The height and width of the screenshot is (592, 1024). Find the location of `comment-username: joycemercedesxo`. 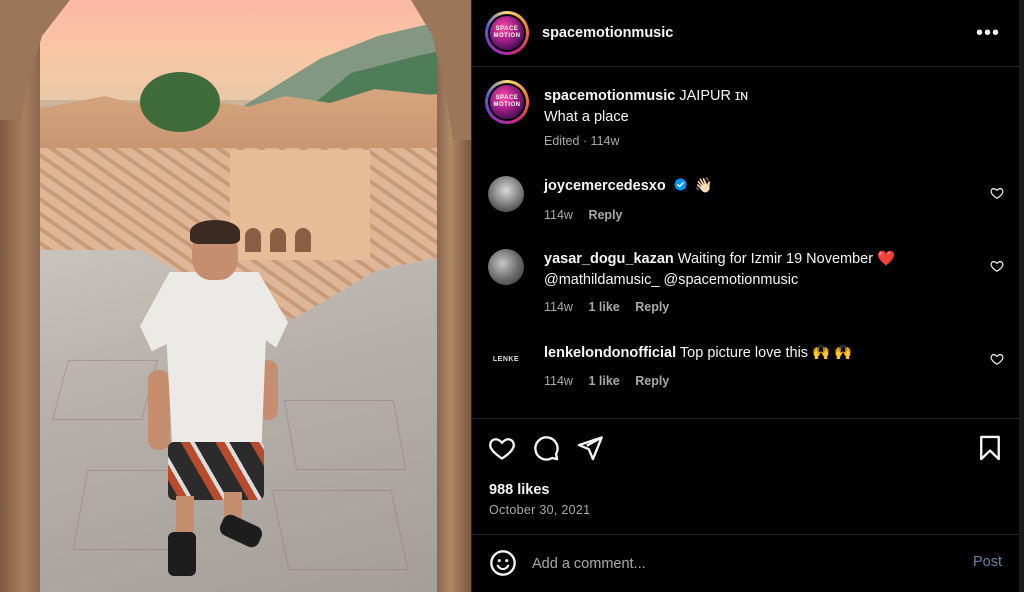

comment-username: joycemercedesxo is located at coordinates (605, 186).